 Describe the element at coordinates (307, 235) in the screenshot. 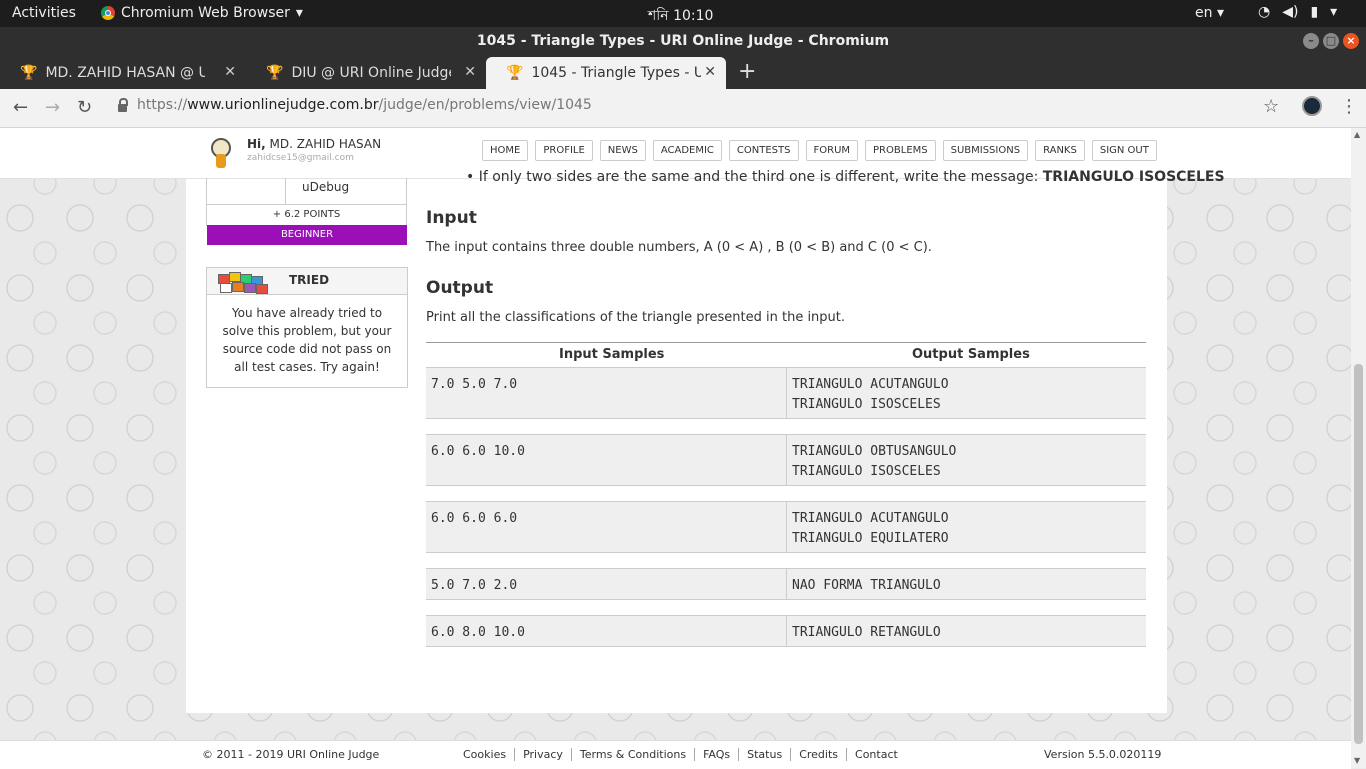

I see `level-badge: BEGINNER` at that location.